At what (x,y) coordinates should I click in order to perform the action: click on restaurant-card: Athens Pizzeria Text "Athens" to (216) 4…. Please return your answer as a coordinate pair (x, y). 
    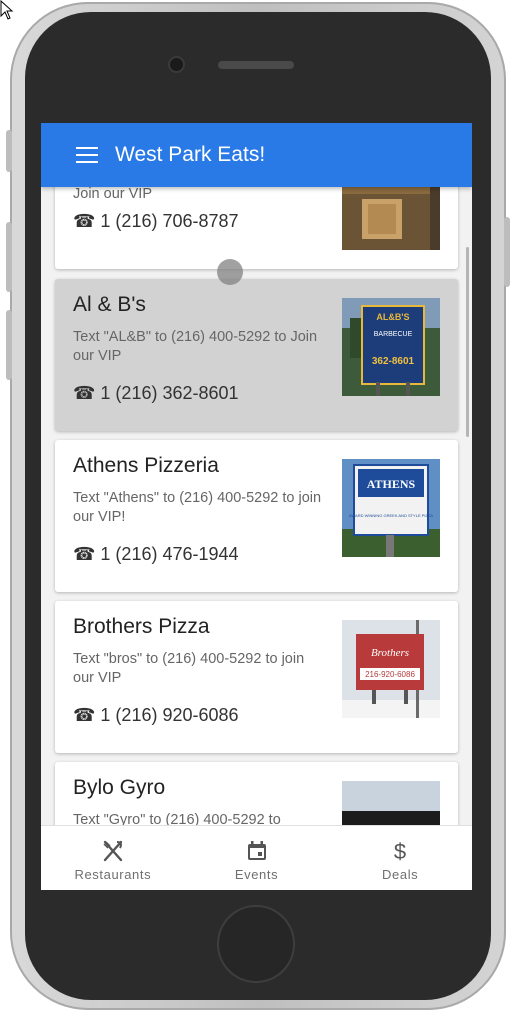
    Looking at the image, I should click on (256, 516).